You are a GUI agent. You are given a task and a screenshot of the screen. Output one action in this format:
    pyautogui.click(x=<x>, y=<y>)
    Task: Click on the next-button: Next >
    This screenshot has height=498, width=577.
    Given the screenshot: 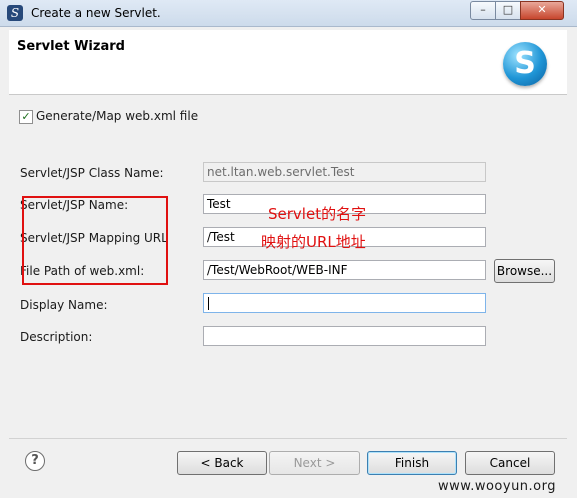 What is the action you would take?
    pyautogui.click(x=314, y=463)
    